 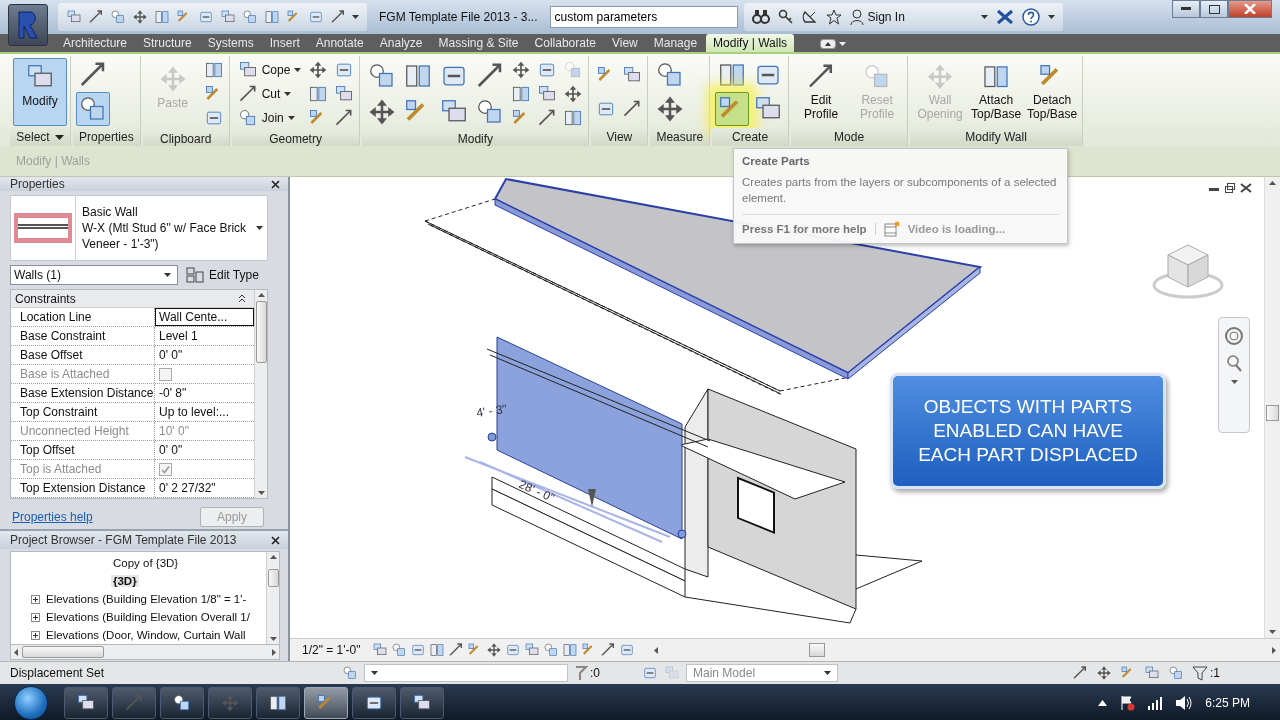 I want to click on property-name: Top Constraint, so click(x=83, y=412).